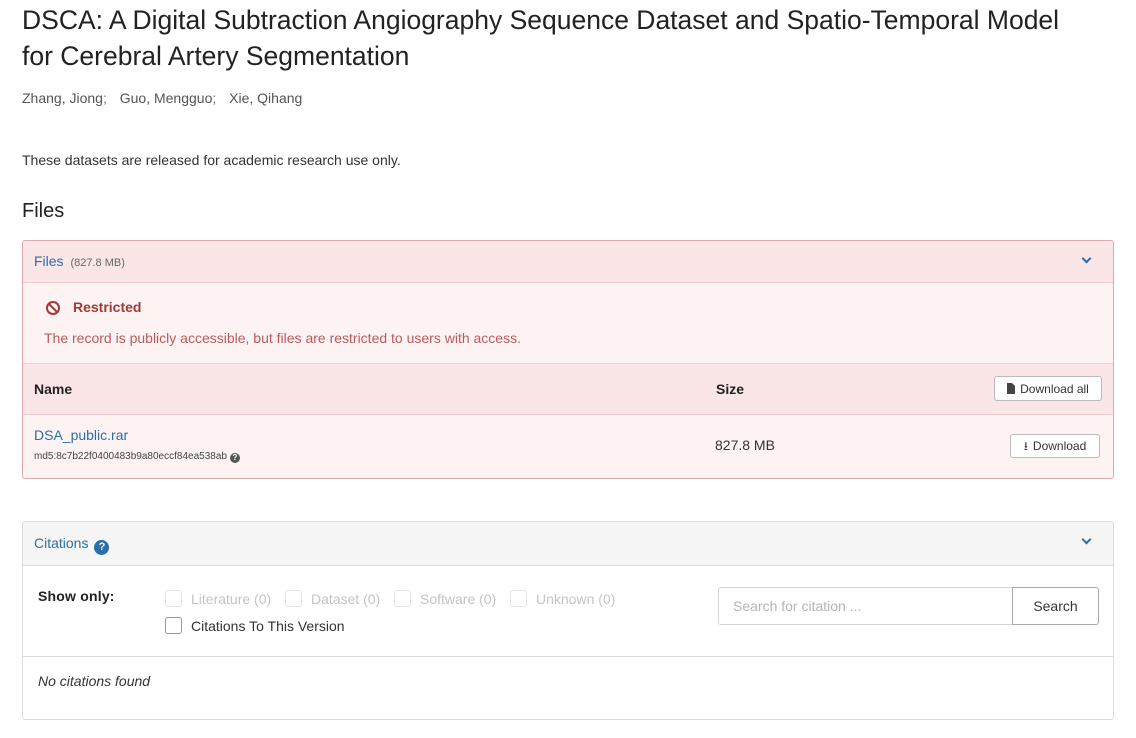 The image size is (1136, 738). What do you see at coordinates (346, 598) in the screenshot?
I see `filter-label: Dataset (0)` at bounding box center [346, 598].